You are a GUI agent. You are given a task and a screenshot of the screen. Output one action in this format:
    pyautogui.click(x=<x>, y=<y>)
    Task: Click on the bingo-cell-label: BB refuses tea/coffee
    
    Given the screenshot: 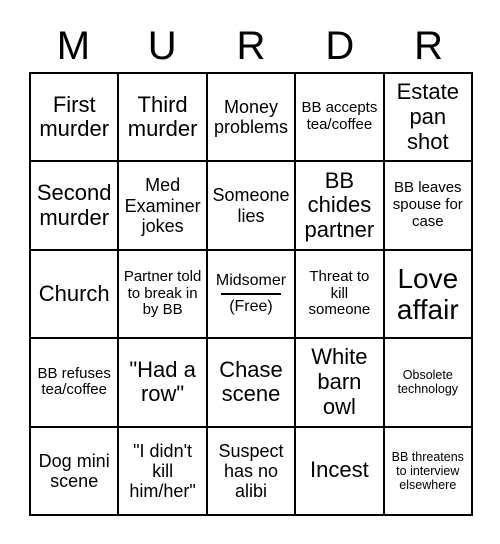 What is the action you would take?
    pyautogui.click(x=74, y=381)
    